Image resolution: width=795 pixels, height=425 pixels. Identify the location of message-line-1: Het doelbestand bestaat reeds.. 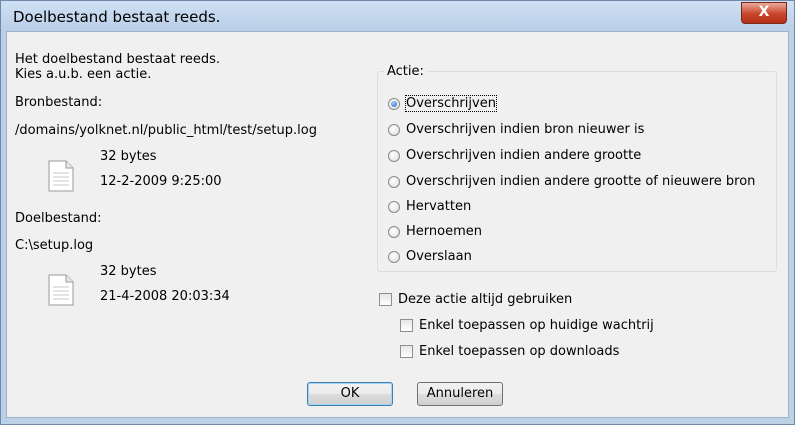
(118, 59).